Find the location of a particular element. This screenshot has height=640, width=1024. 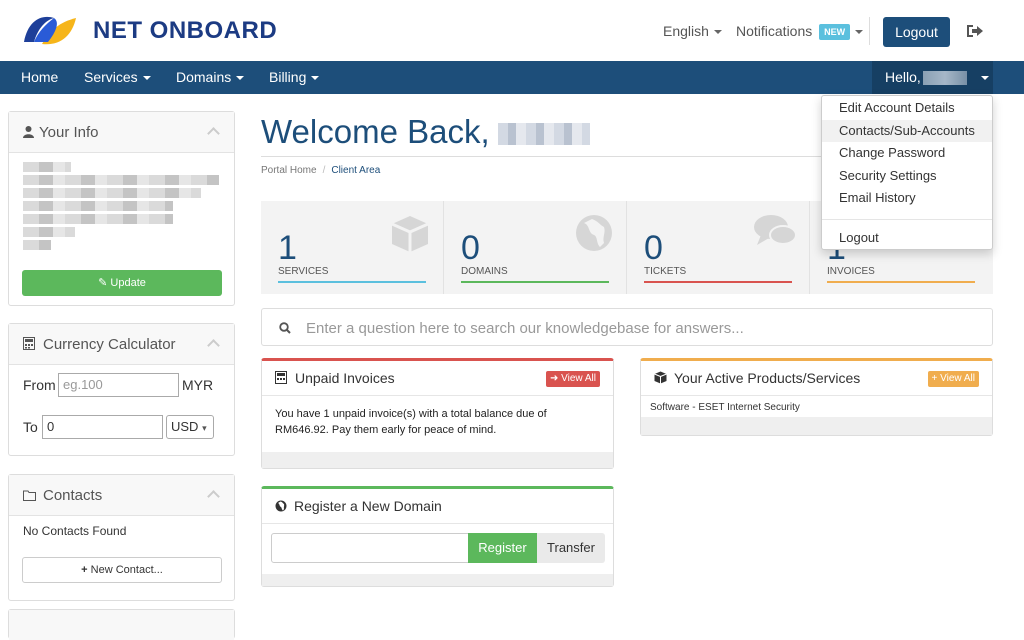

redacted-name is located at coordinates (544, 134).